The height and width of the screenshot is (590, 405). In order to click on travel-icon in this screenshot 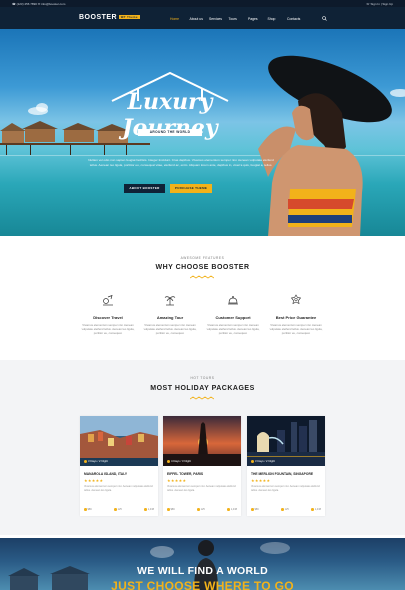, I will do `click(108, 300)`.